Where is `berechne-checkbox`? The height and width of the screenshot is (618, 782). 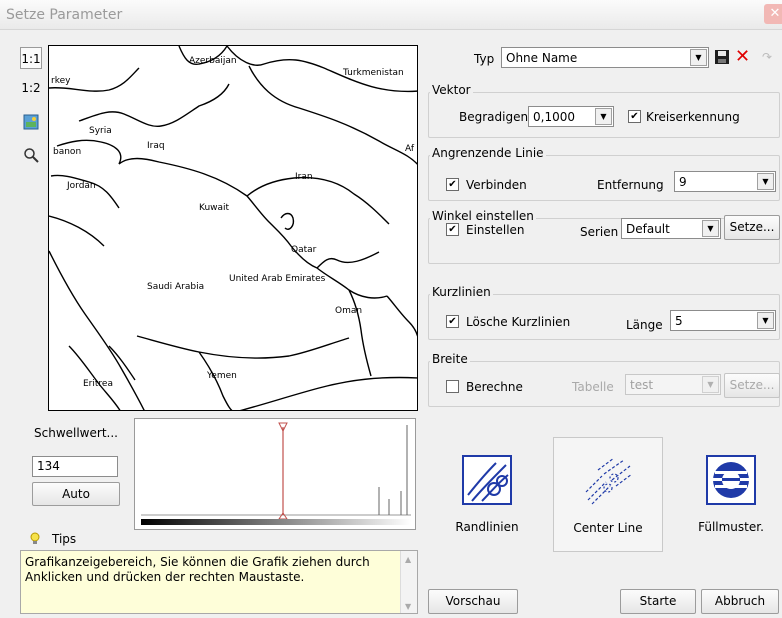 berechne-checkbox is located at coordinates (452, 386).